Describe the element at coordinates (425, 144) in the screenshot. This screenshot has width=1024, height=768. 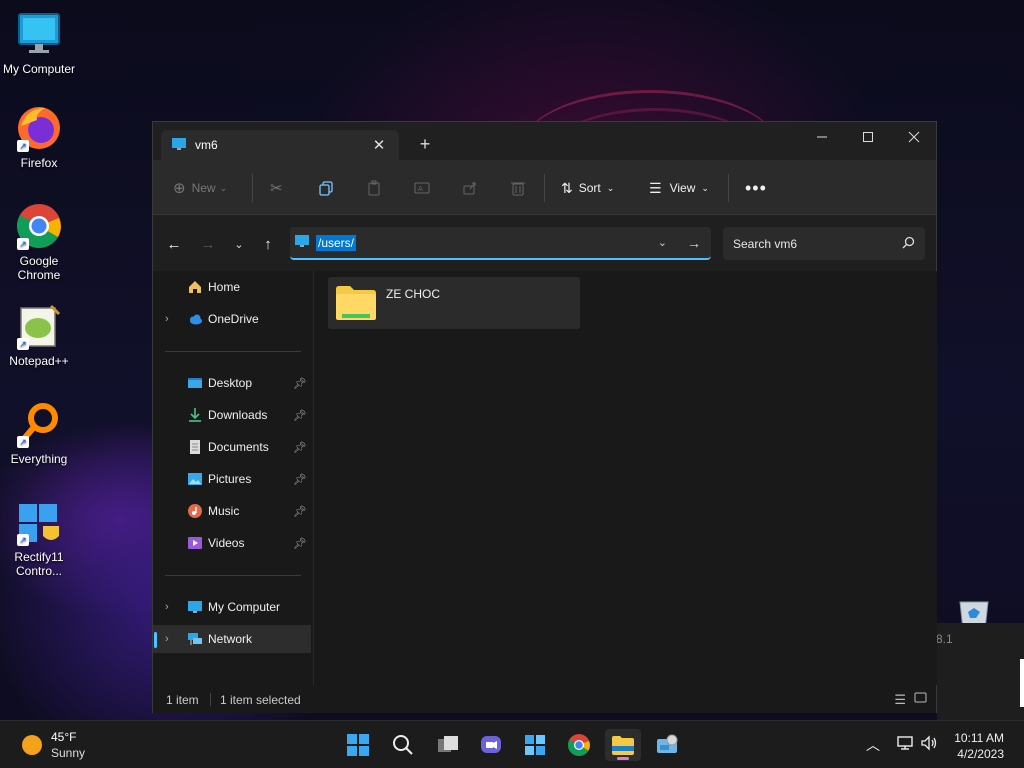
I see `new-tab-button: +` at that location.